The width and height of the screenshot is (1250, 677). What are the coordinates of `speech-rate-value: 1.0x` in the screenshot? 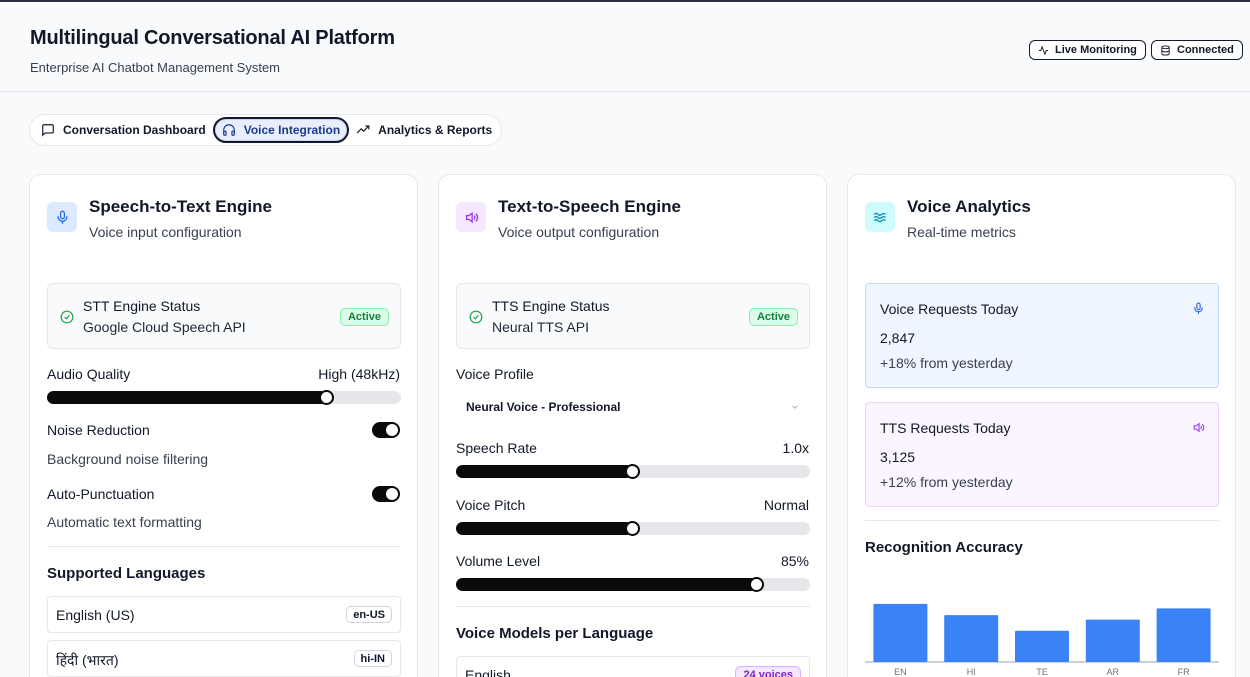 It's located at (795, 448).